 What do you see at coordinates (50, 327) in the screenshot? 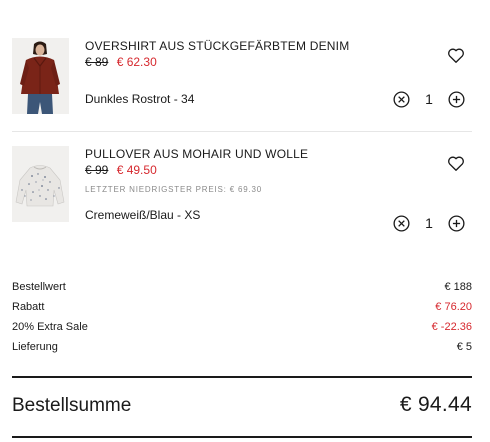
I see `summary-label: 20% Extra Sale` at bounding box center [50, 327].